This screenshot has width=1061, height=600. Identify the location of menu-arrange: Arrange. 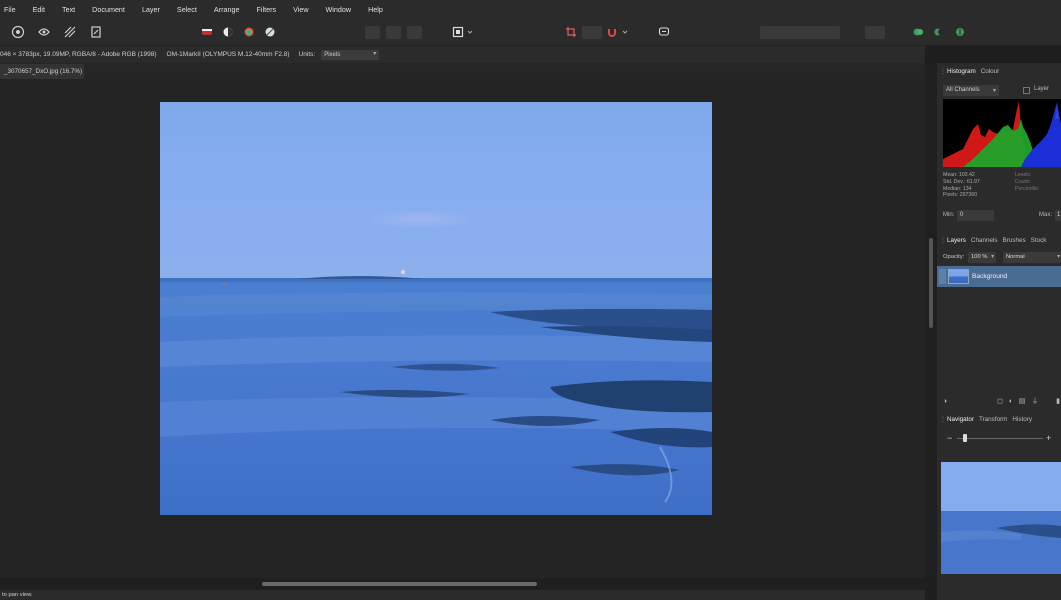
(227, 9).